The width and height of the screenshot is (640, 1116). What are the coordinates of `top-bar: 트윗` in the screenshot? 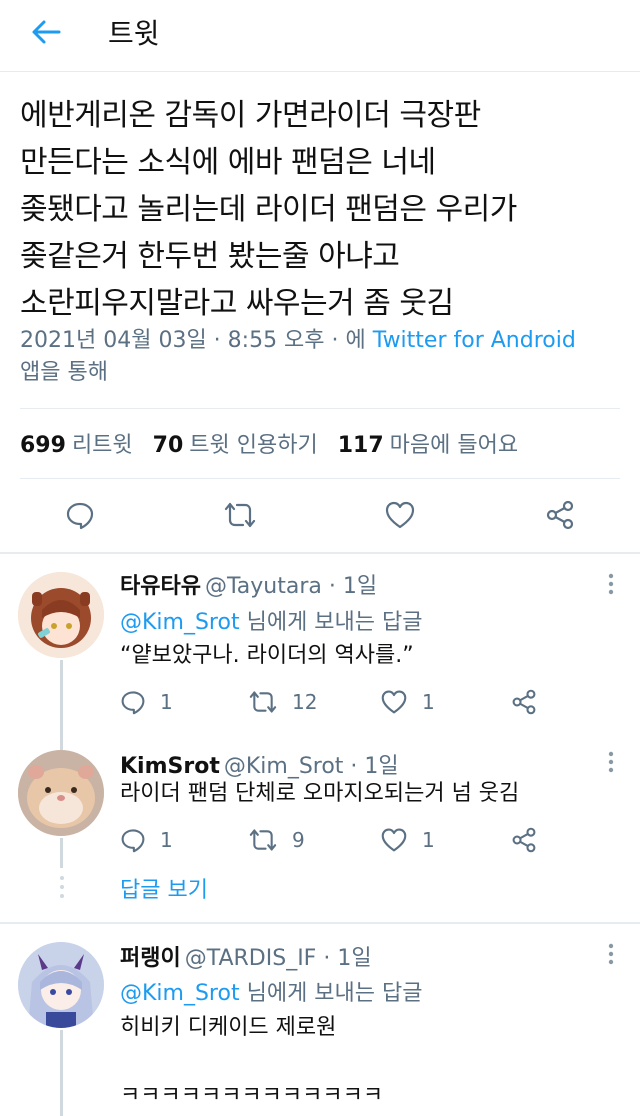 It's located at (320, 36).